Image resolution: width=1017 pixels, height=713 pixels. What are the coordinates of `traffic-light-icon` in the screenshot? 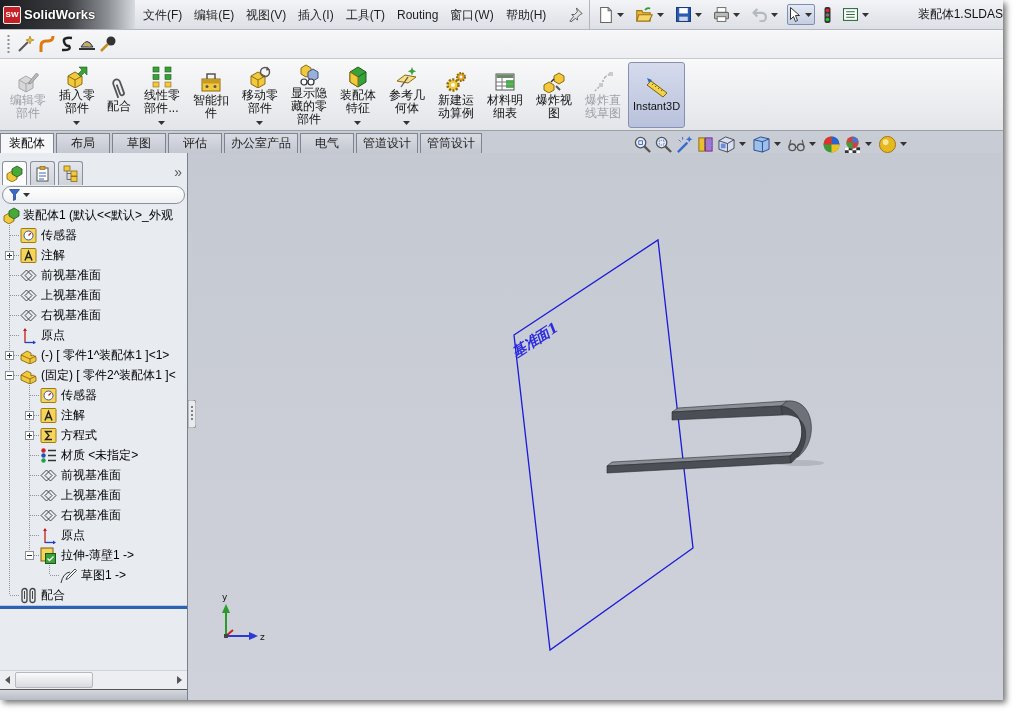 It's located at (828, 14).